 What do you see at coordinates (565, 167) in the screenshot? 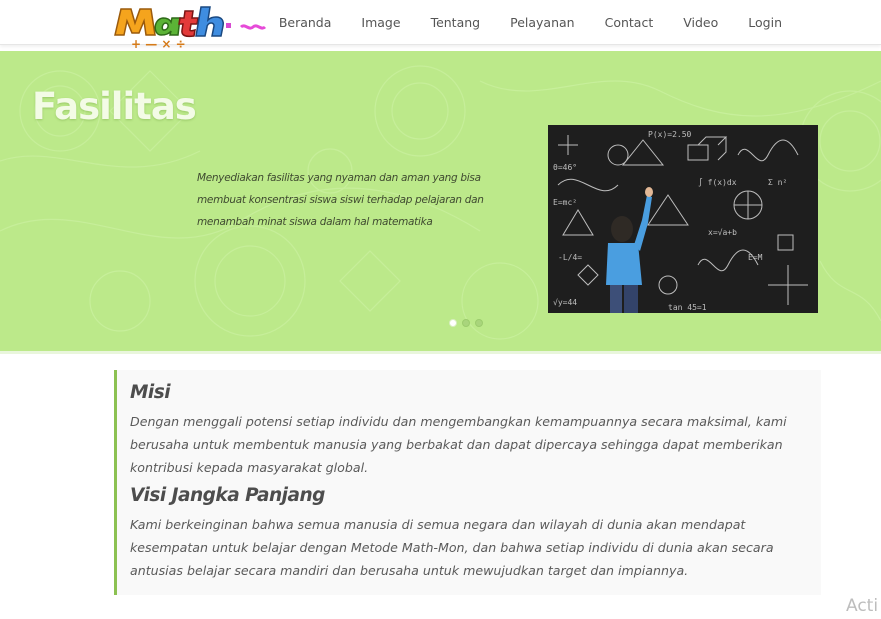
I see `svg-text: θ=46°` at bounding box center [565, 167].